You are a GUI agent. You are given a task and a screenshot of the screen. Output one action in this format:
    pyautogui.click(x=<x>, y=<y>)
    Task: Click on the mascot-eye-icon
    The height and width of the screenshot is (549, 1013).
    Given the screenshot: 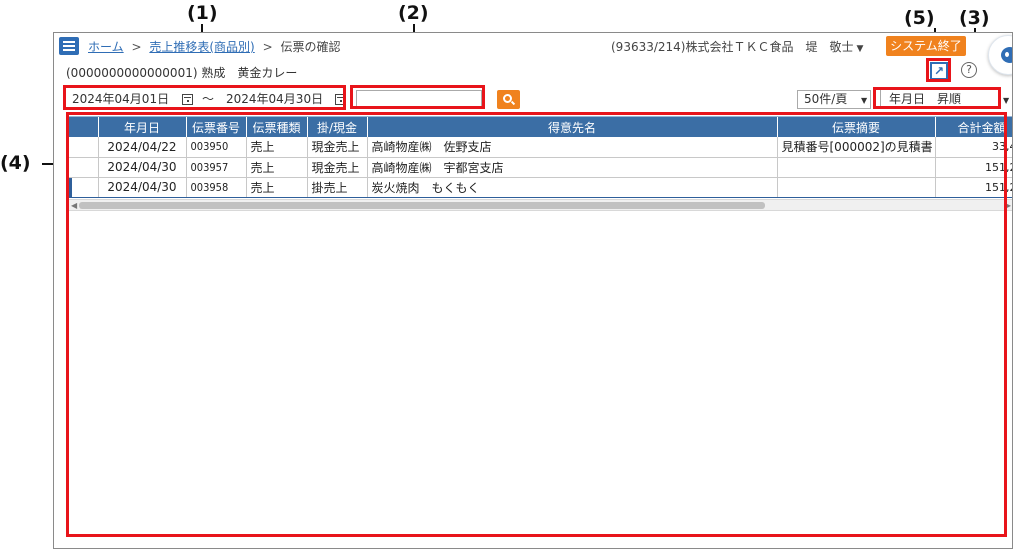 What is the action you would take?
    pyautogui.click(x=1007, y=54)
    